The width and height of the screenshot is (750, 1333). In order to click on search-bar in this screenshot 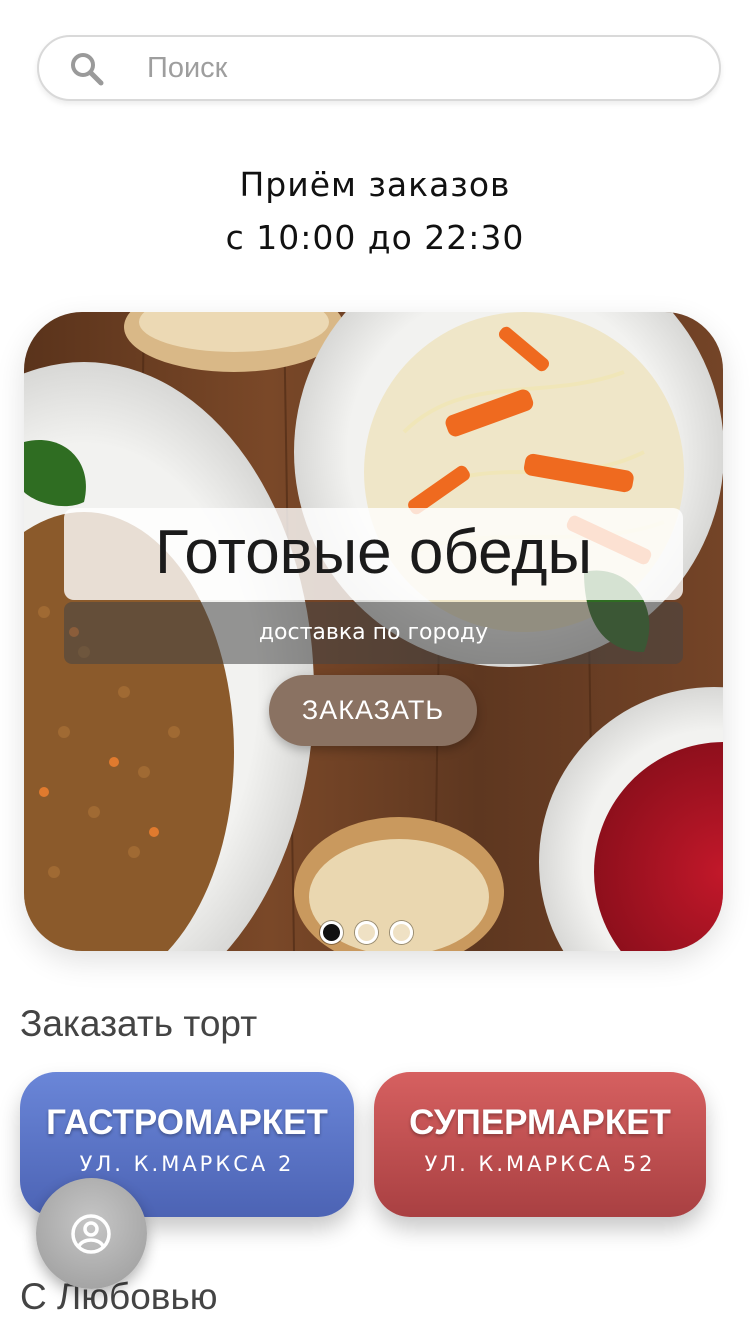, I will do `click(379, 68)`.